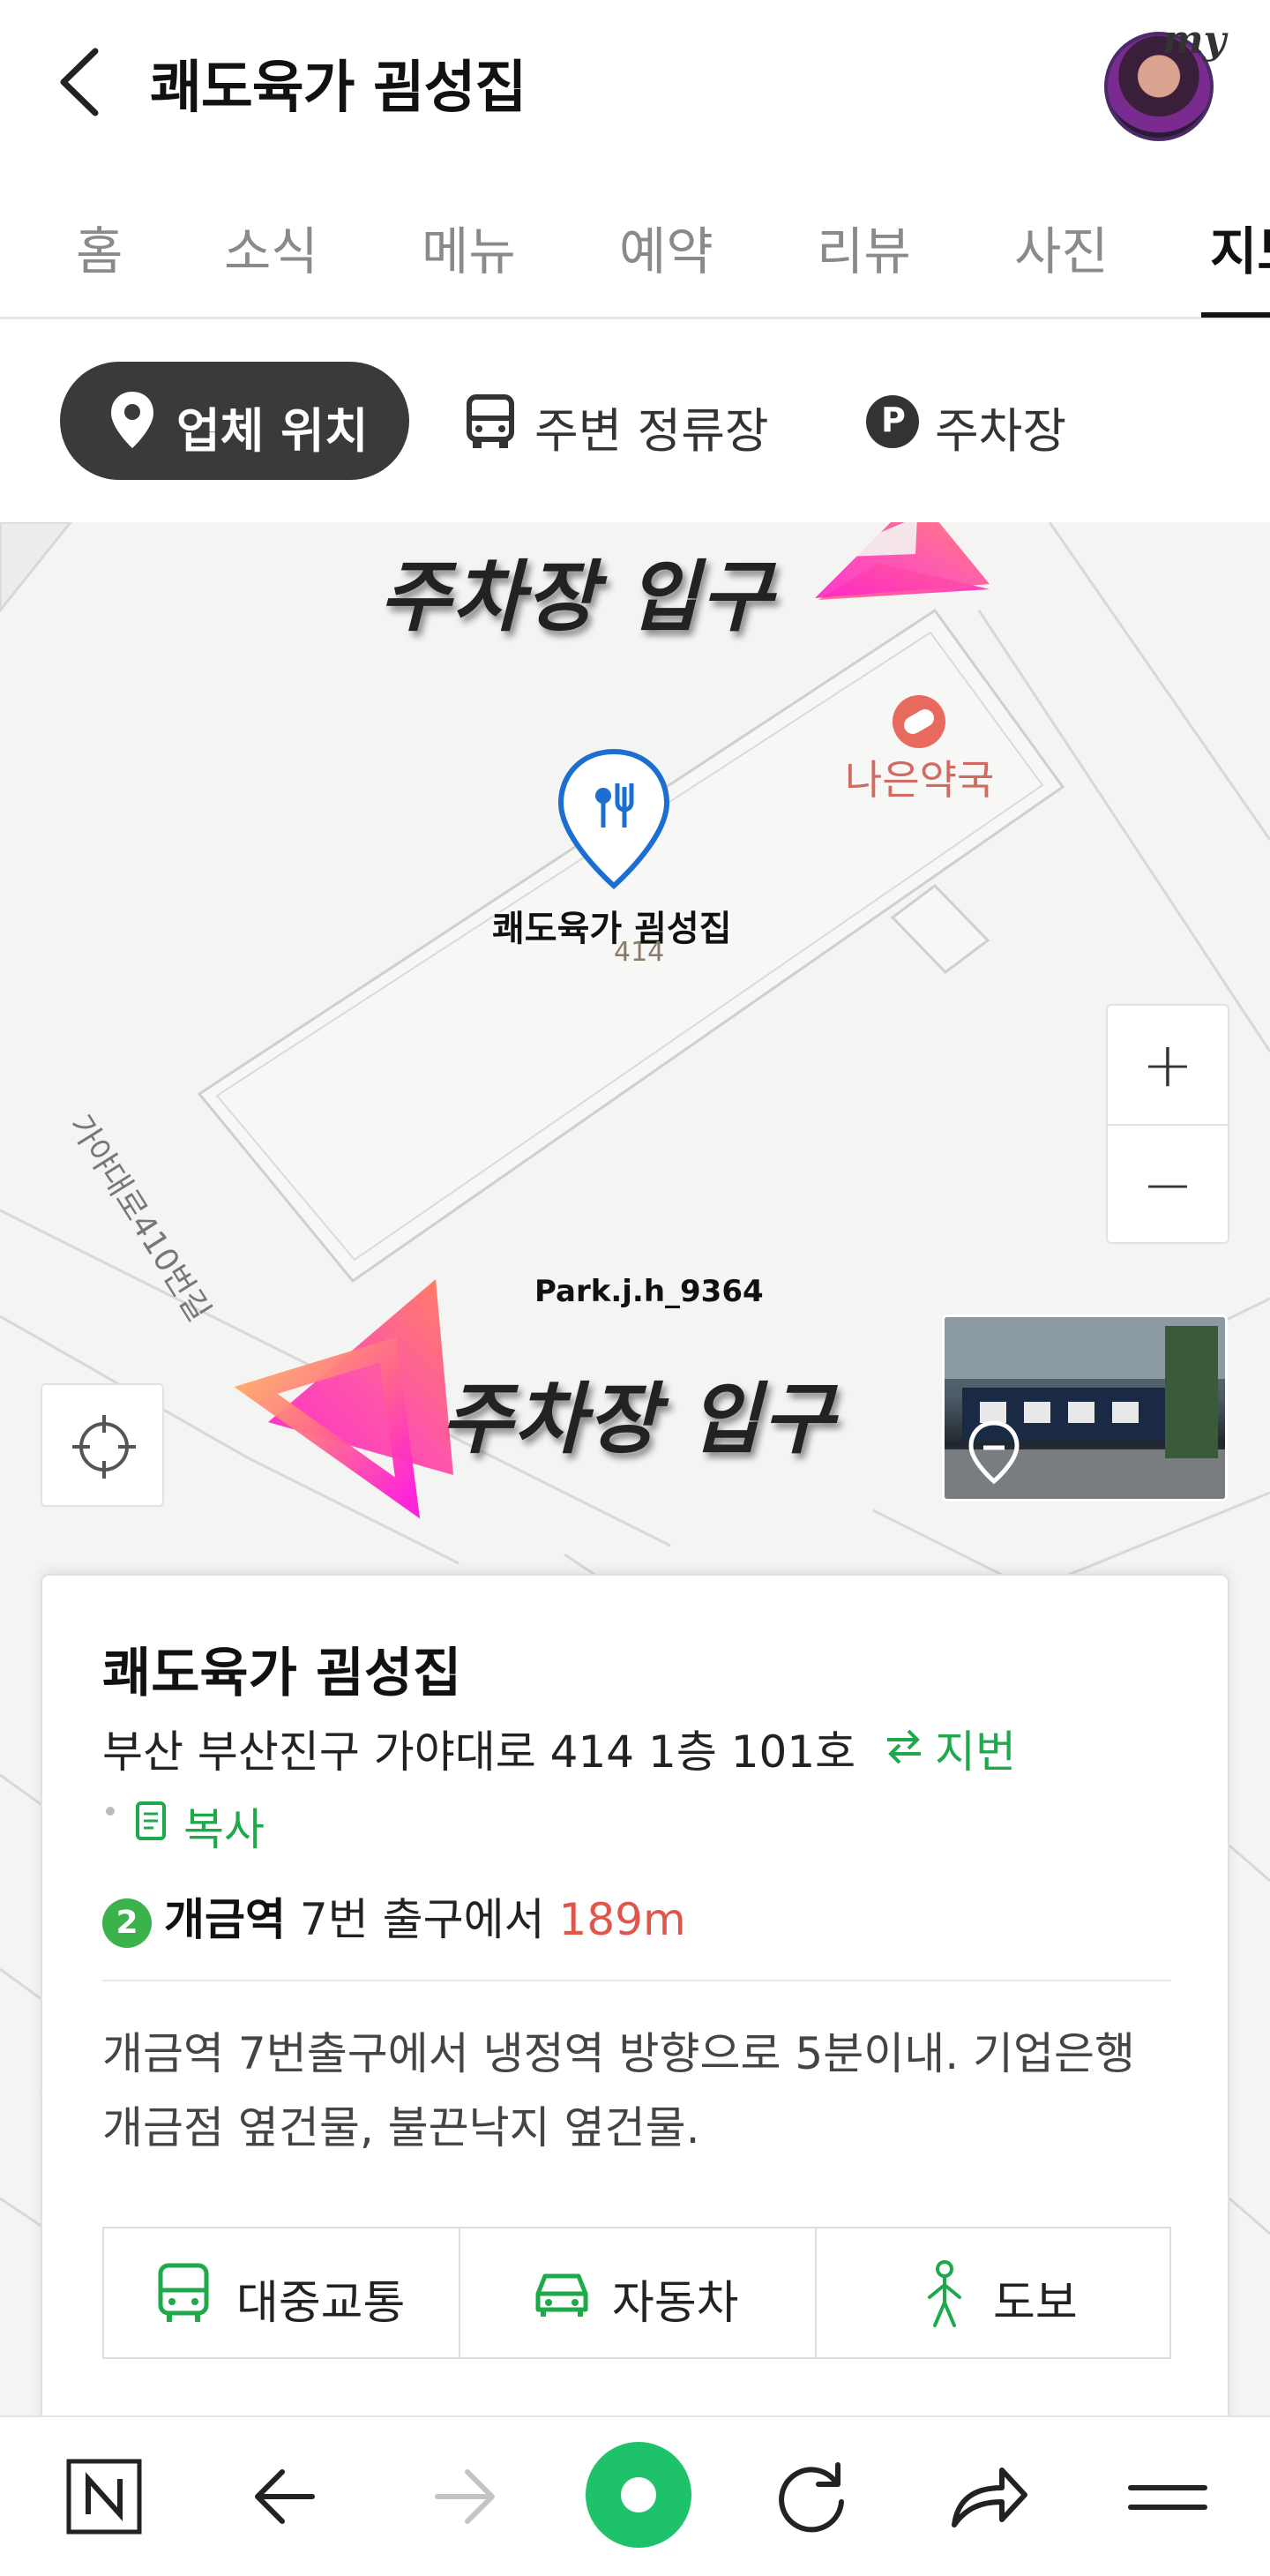 The image size is (1270, 2576). I want to click on place-name: 쾌도육가 굄성집, so click(282, 1674).